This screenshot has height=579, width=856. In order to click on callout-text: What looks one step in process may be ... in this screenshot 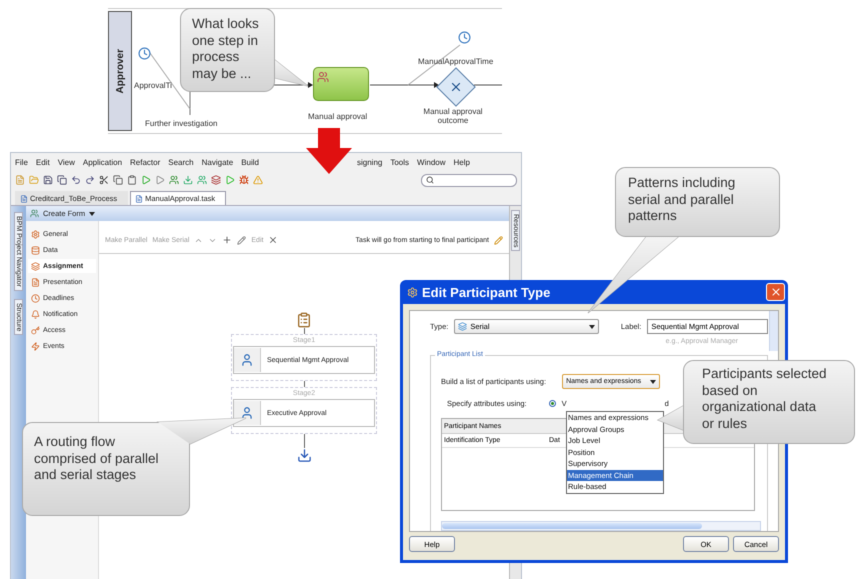, I will do `click(226, 49)`.